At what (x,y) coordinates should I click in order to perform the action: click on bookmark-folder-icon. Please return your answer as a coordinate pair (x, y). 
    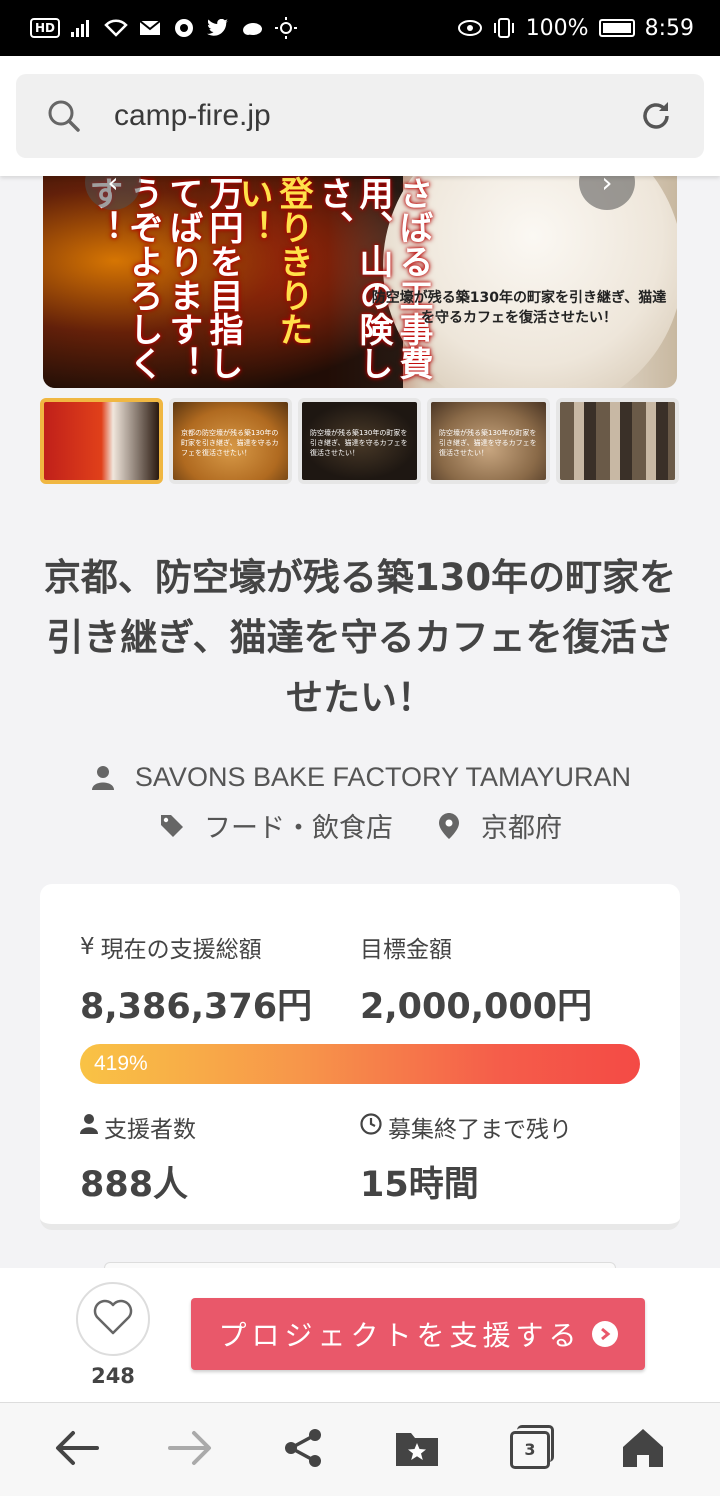
    Looking at the image, I should click on (417, 1450).